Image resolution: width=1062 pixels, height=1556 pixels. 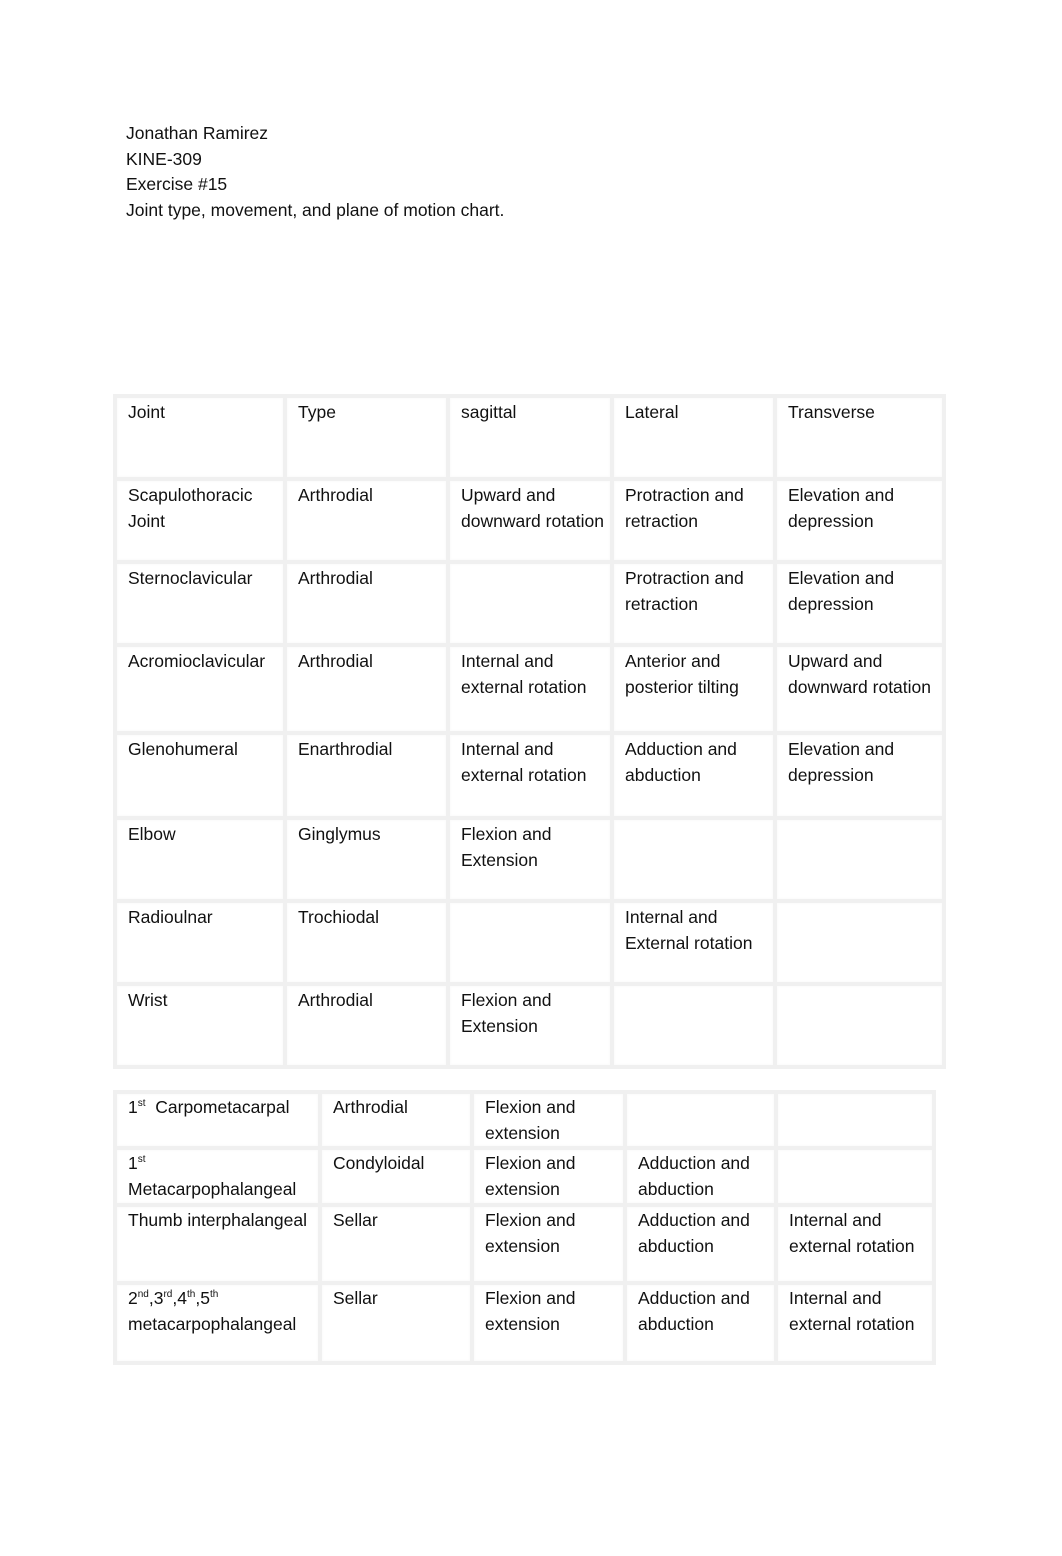 What do you see at coordinates (693, 942) in the screenshot?
I see `cell-lateral: Internal and External rotation` at bounding box center [693, 942].